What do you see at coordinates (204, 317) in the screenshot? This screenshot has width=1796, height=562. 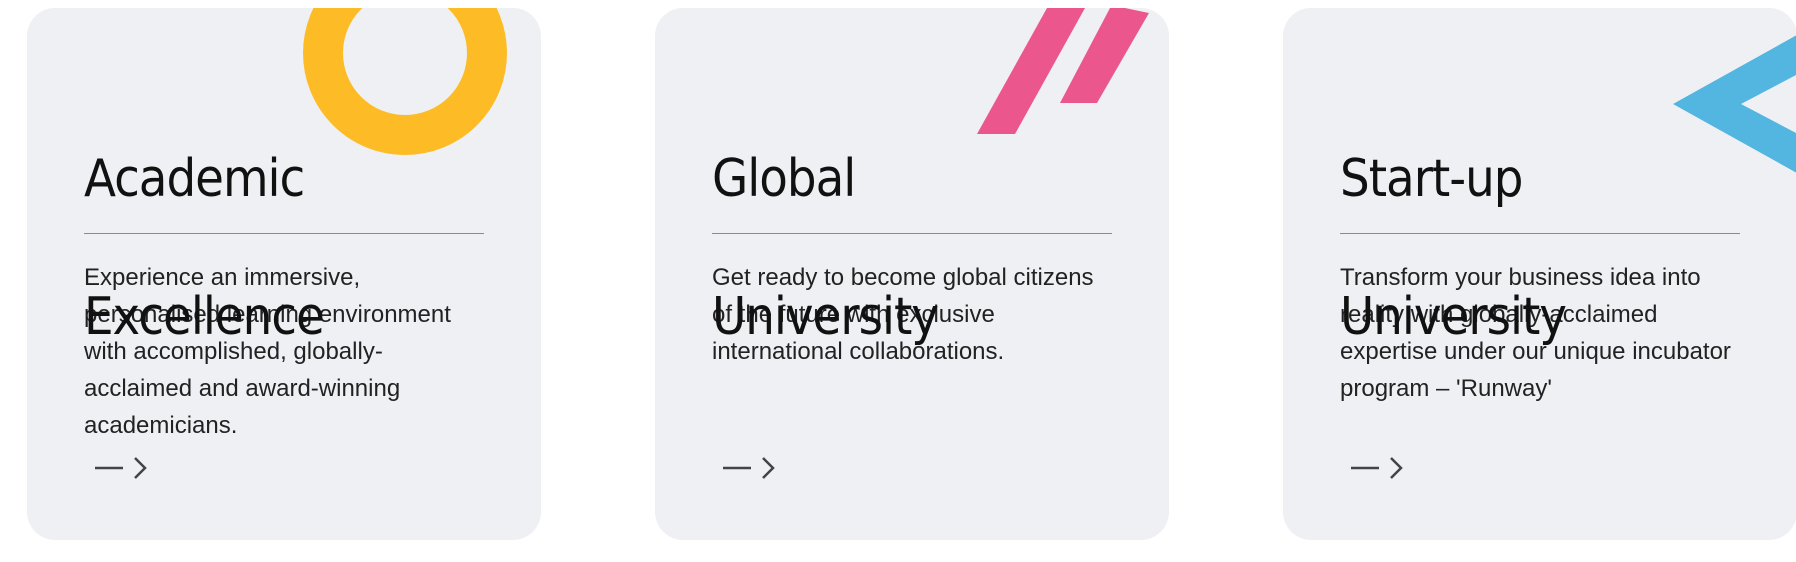 I see `card-title-line: Excellence` at bounding box center [204, 317].